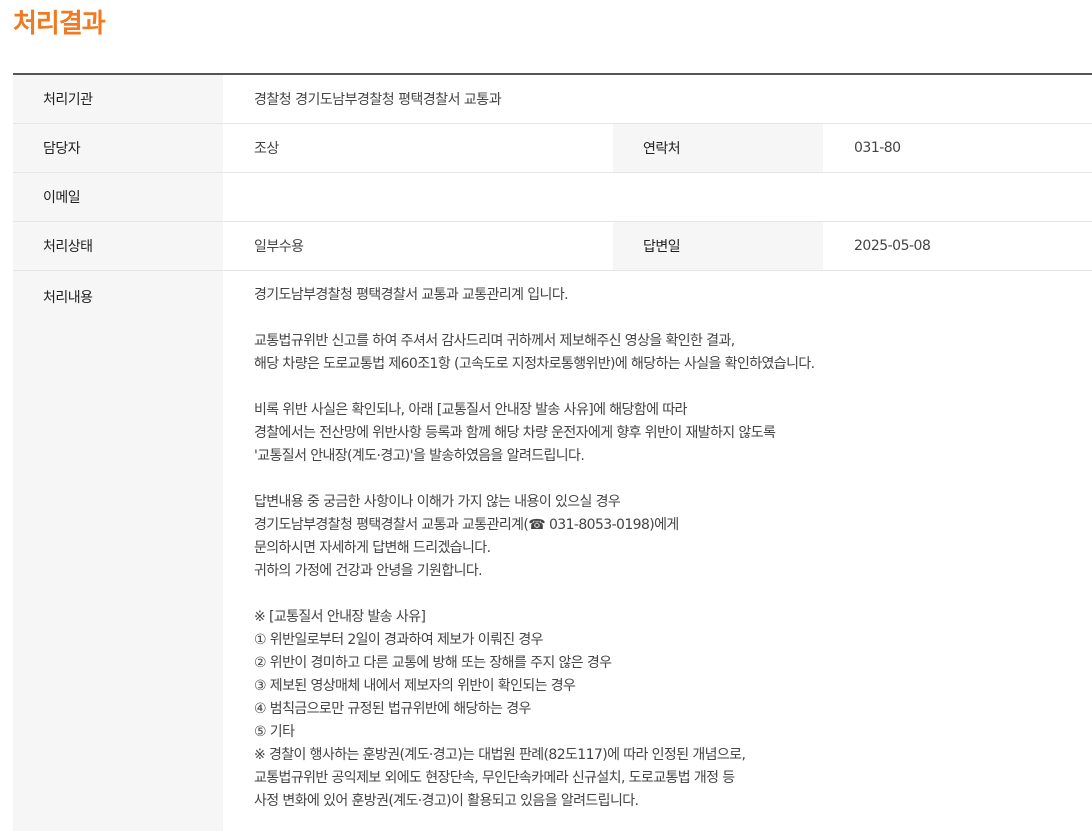  Describe the element at coordinates (552, 246) in the screenshot. I see `row-status-date: 처리상태 일부수용 답변일 2025-05-08` at that location.